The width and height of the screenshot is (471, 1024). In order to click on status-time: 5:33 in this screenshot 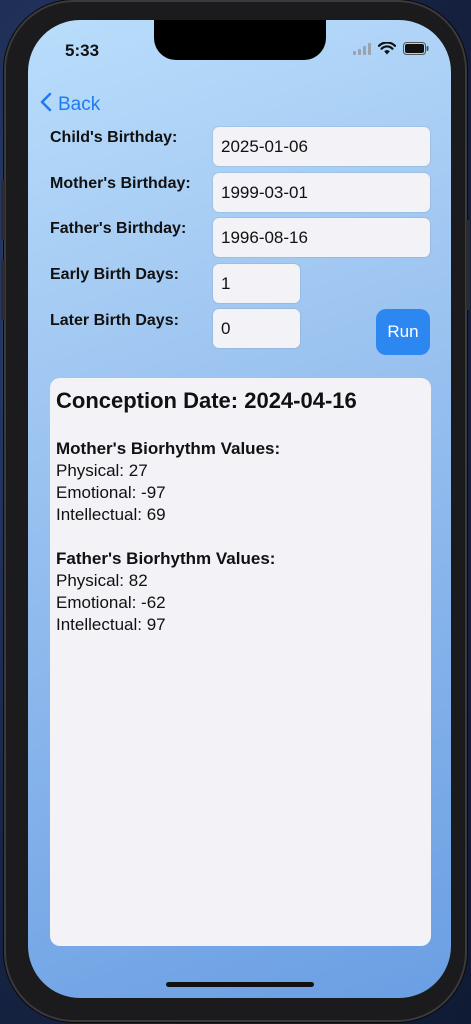, I will do `click(82, 50)`.